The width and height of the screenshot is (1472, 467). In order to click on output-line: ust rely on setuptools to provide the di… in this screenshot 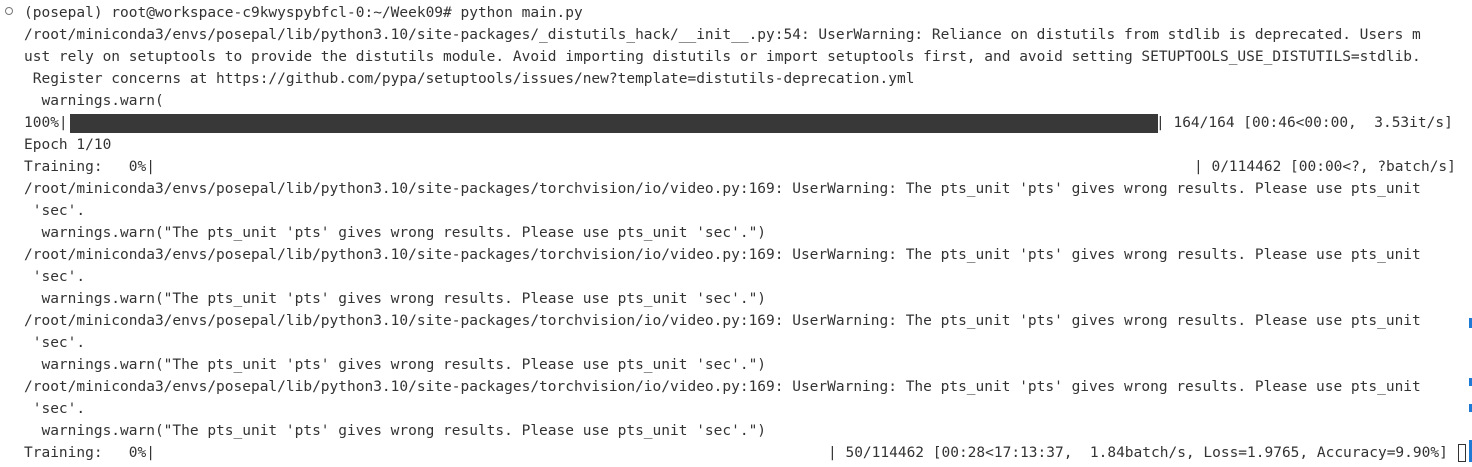, I will do `click(722, 57)`.